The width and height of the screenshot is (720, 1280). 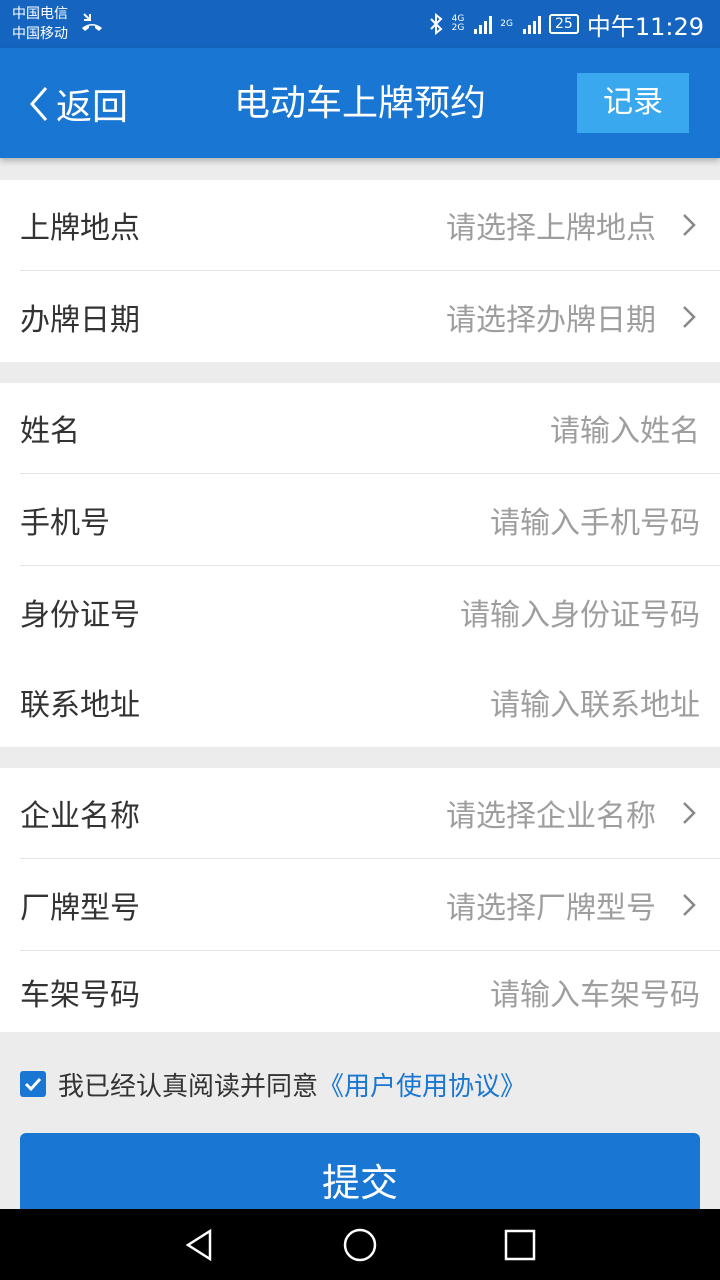 I want to click on form-row-frame-number: 车架号码 请输入车架号码, so click(x=360, y=991).